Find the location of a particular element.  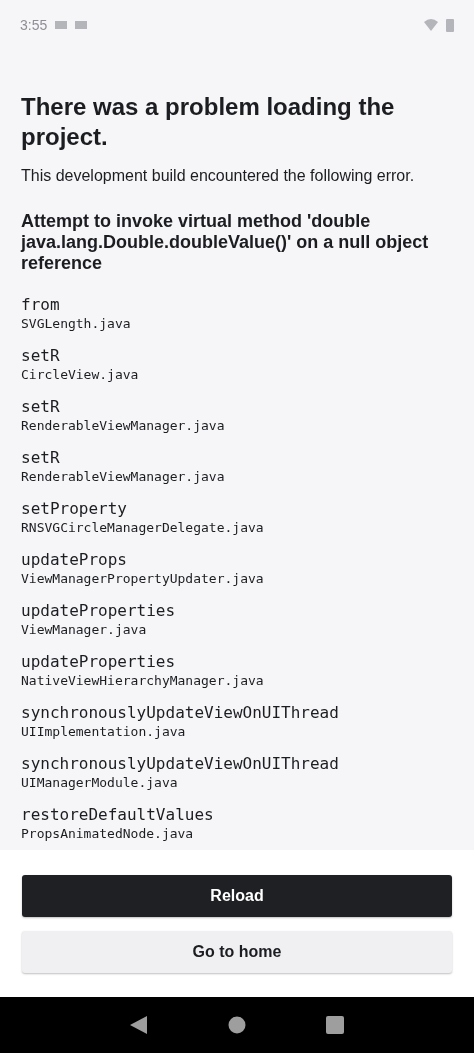

stack-file: UIImplementation.java is located at coordinates (104, 732).